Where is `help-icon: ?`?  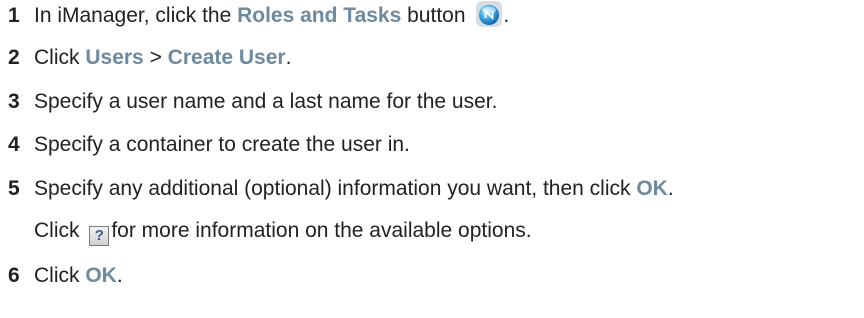 help-icon: ? is located at coordinates (99, 236).